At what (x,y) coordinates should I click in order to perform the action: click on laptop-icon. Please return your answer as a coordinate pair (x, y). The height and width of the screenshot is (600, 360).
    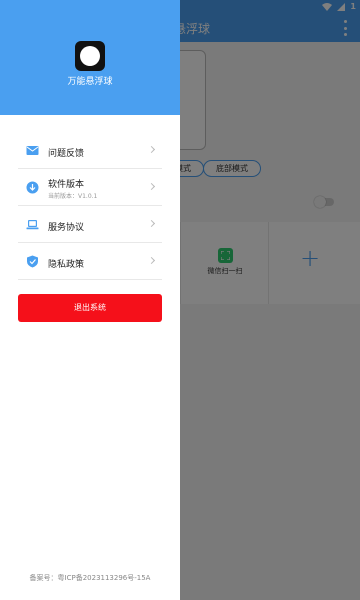
    Looking at the image, I should click on (32, 225).